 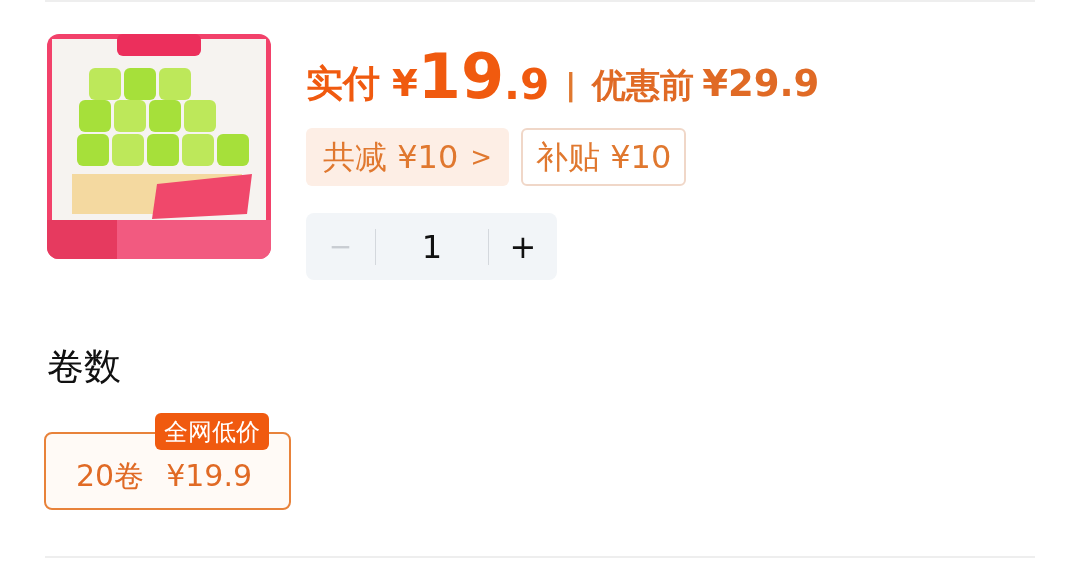 What do you see at coordinates (761, 83) in the screenshot?
I see `original-price: ¥29.9` at bounding box center [761, 83].